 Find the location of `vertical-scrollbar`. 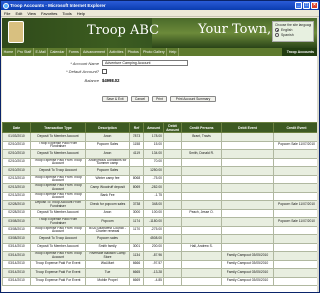

vertical-scrollbar is located at coordinates (318, 155).